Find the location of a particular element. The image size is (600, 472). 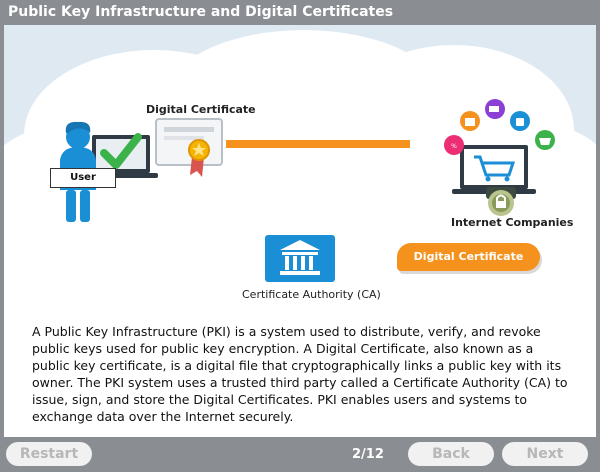

internet-companies-label: Internet Companies is located at coordinates (512, 222).